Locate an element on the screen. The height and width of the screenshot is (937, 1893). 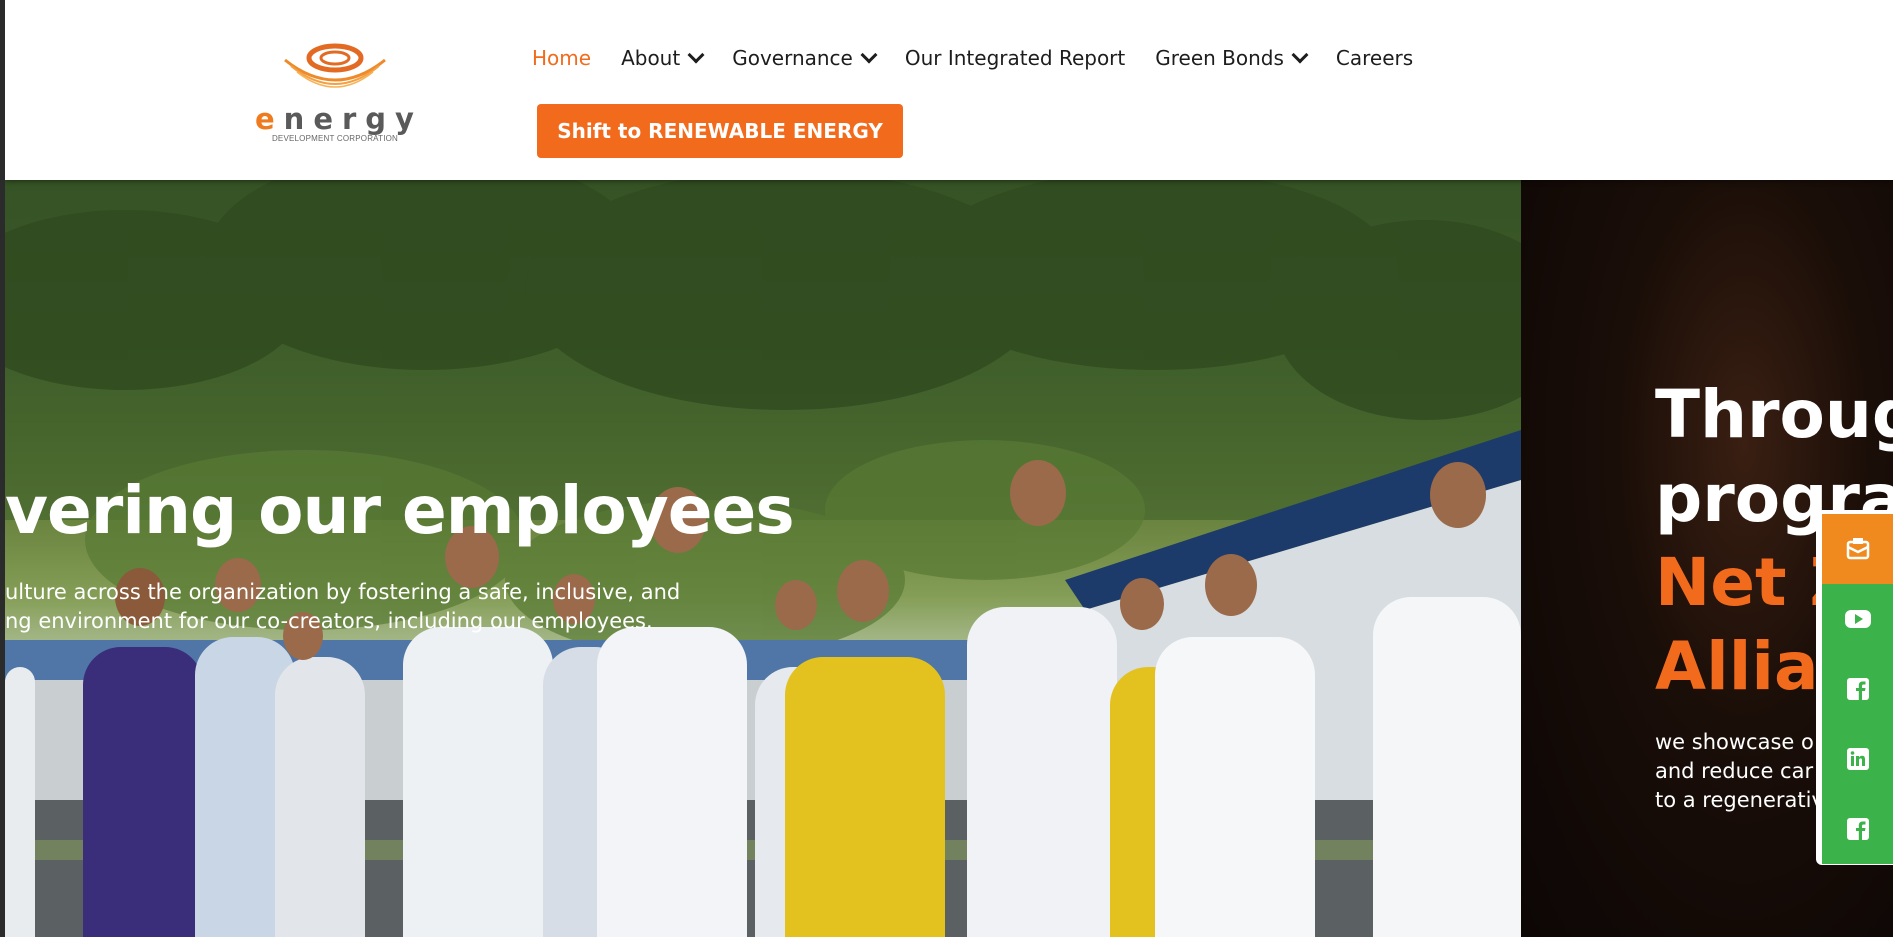
slide2-subtitle-line: and reduce car is located at coordinates (1734, 771).